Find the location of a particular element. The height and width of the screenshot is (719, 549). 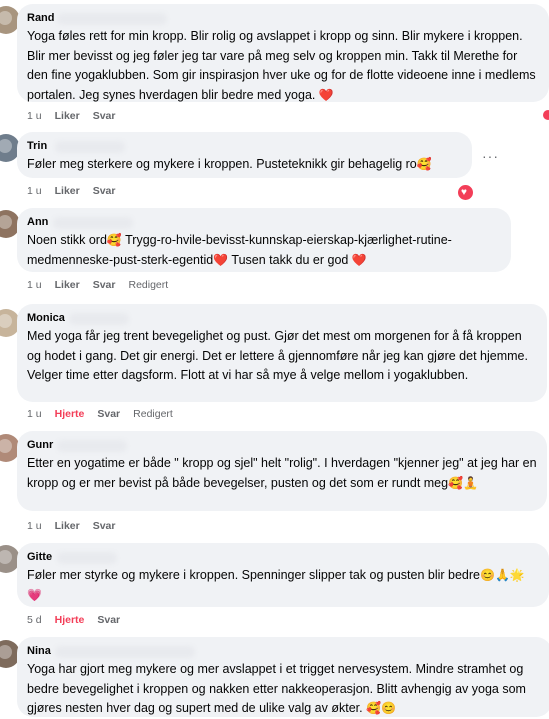

comment-actions: 1 u Liker Svar Redigert is located at coordinates (97, 285).